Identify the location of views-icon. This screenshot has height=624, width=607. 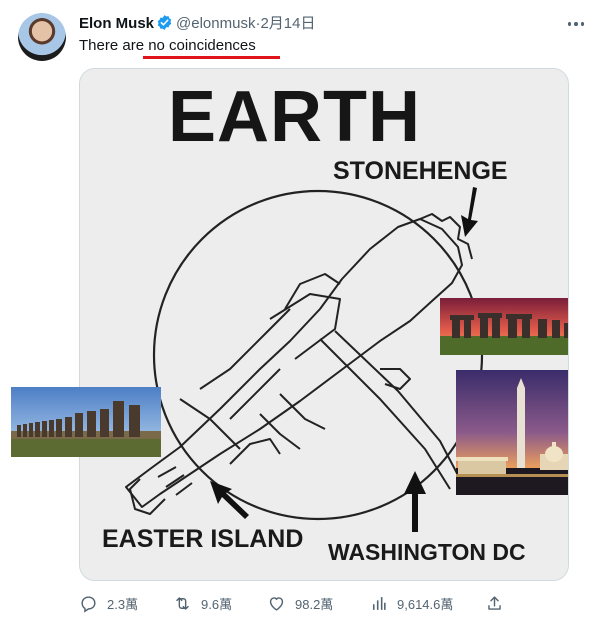
(378, 603).